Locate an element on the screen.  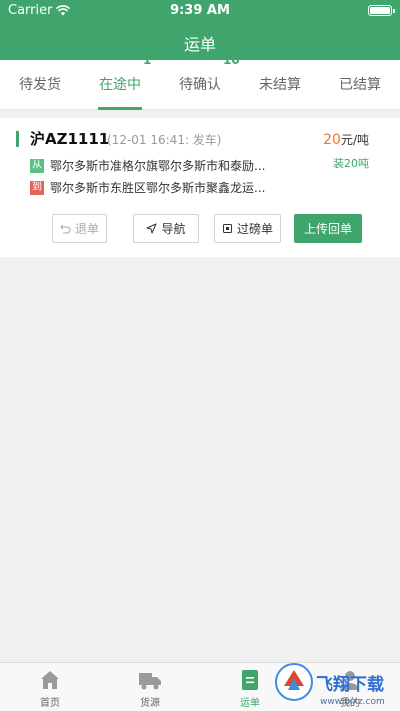
button-label: 上传回单 is located at coordinates (327, 229).